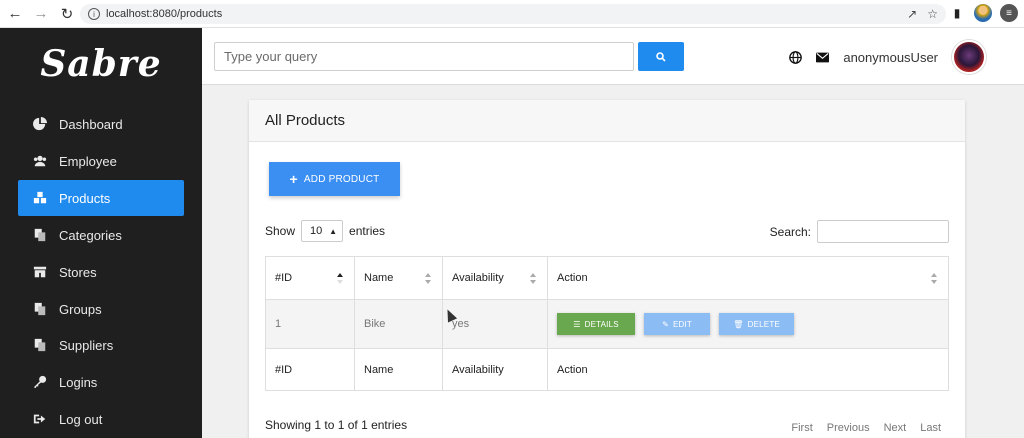  I want to click on sidebar-item-dashboard: Dashboard, so click(101, 124).